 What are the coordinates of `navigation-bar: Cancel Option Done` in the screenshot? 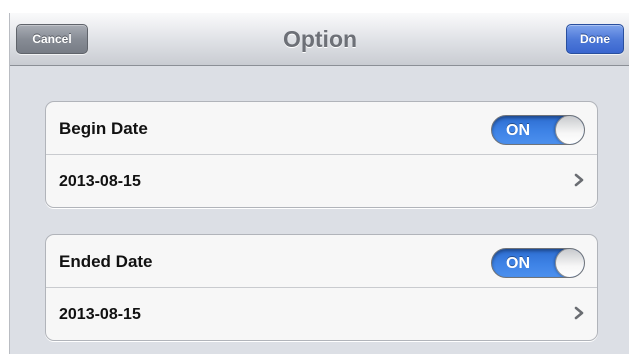 It's located at (319, 39).